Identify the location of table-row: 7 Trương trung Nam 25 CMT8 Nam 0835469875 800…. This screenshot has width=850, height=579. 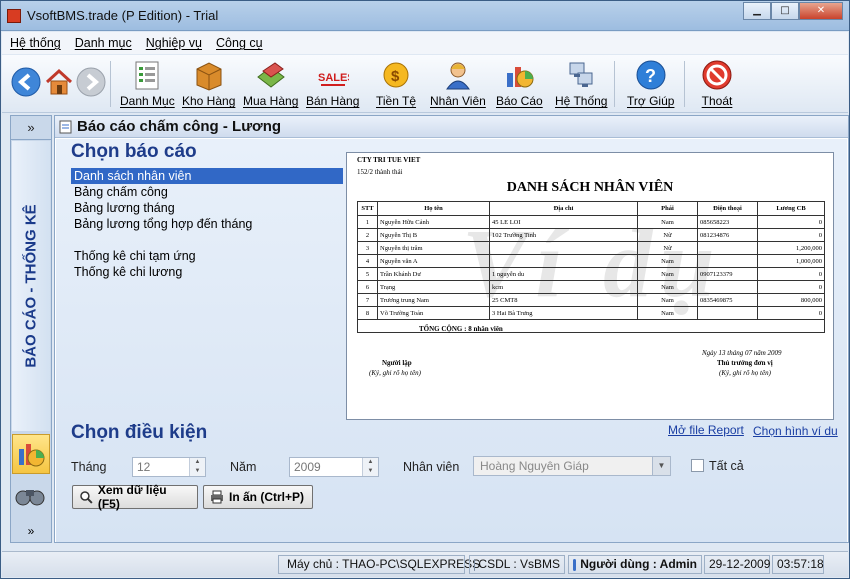
(591, 300).